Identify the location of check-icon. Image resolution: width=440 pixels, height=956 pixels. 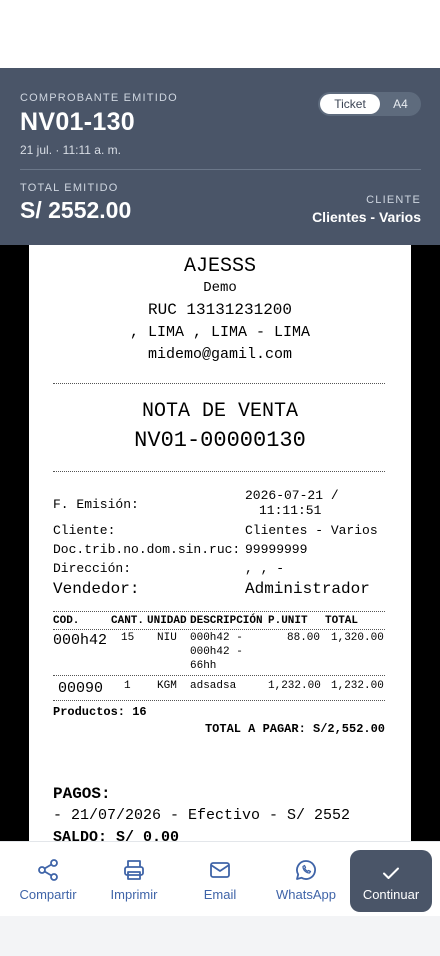
(391, 873).